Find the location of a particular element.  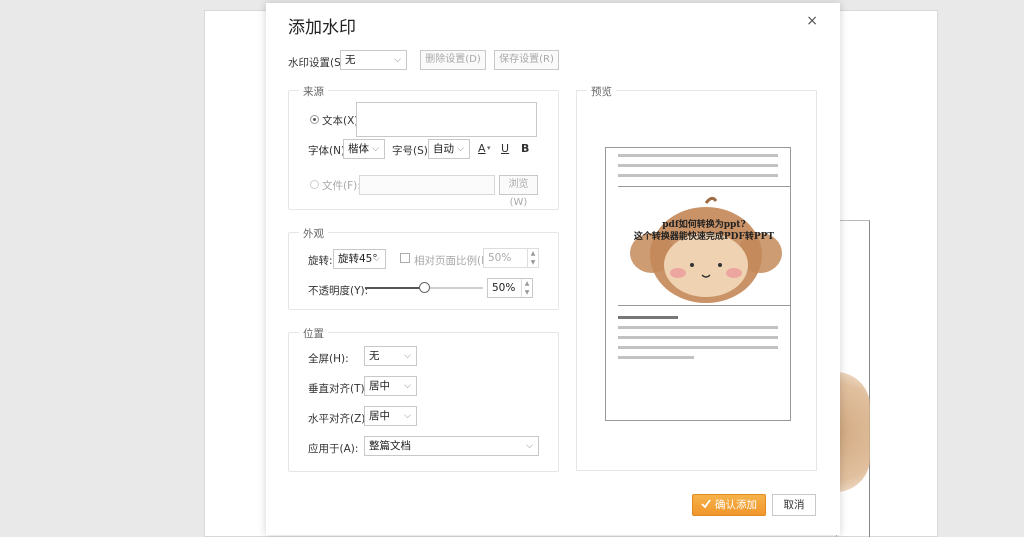

preset-select-value: 无 is located at coordinates (350, 60).